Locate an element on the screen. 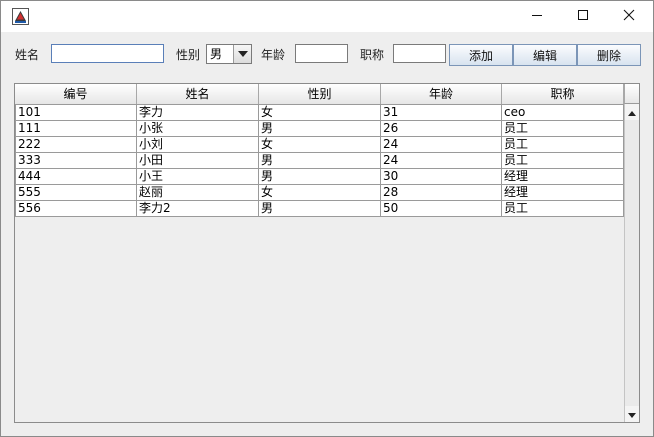 Image resolution: width=654 pixels, height=437 pixels. arrow-down-icon is located at coordinates (632, 414).